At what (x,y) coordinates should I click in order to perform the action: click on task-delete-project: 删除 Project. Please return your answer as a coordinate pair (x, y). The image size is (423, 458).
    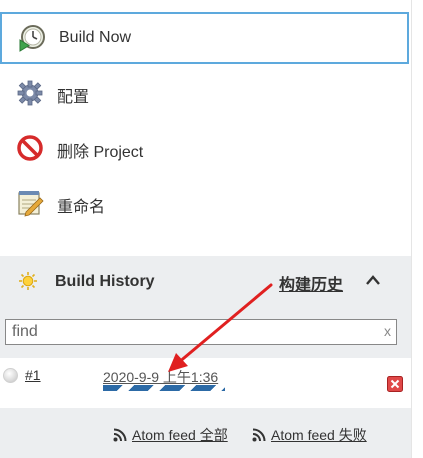
    Looking at the image, I should click on (204, 148).